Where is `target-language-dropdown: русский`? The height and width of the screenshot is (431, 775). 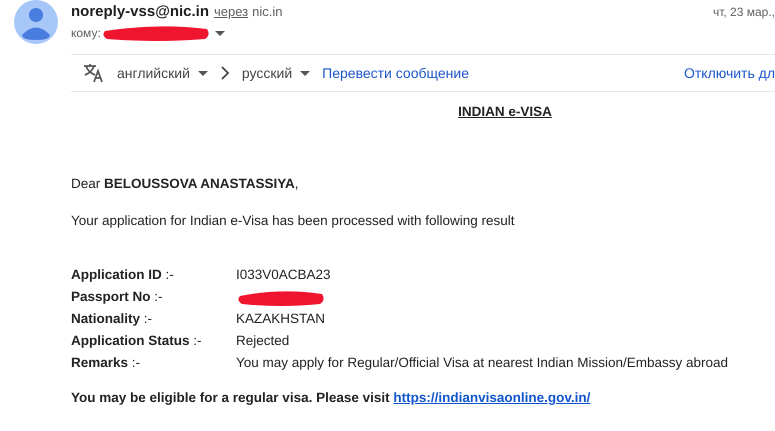
target-language-dropdown: русский is located at coordinates (276, 73).